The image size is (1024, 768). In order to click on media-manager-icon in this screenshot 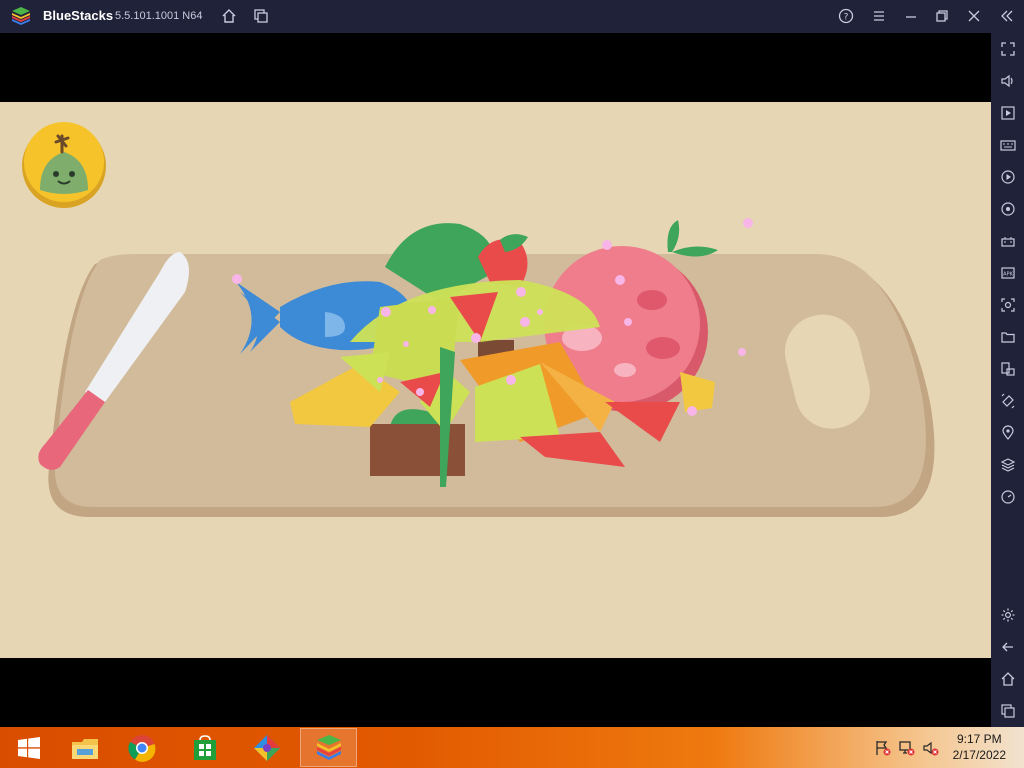, I will do `click(1008, 113)`.